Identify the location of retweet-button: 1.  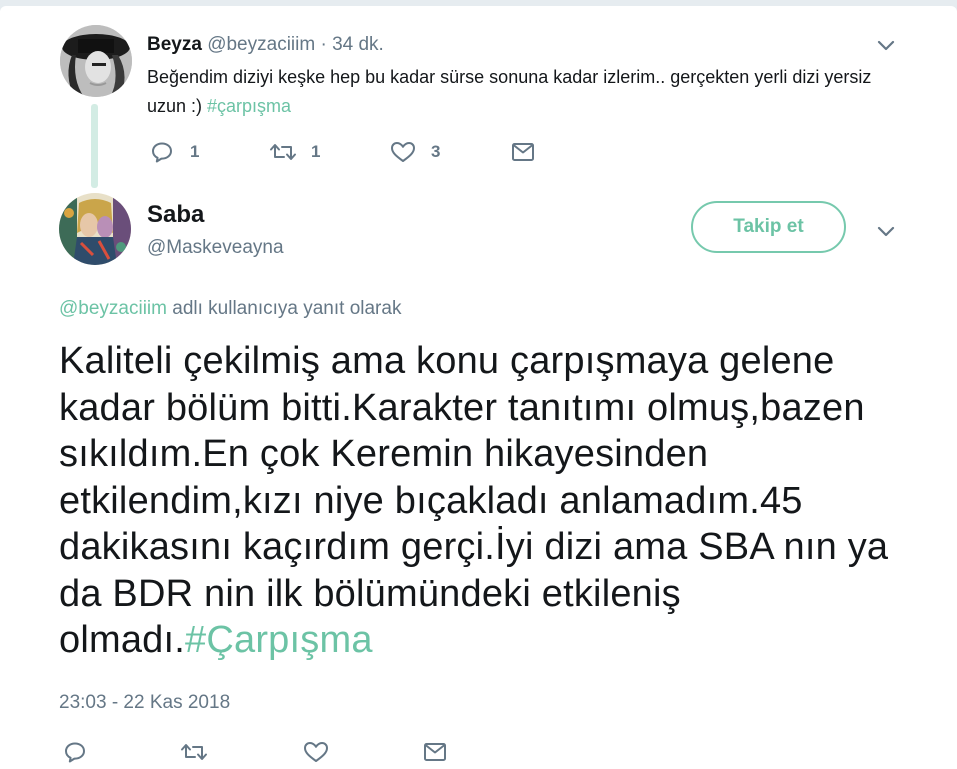
(294, 152).